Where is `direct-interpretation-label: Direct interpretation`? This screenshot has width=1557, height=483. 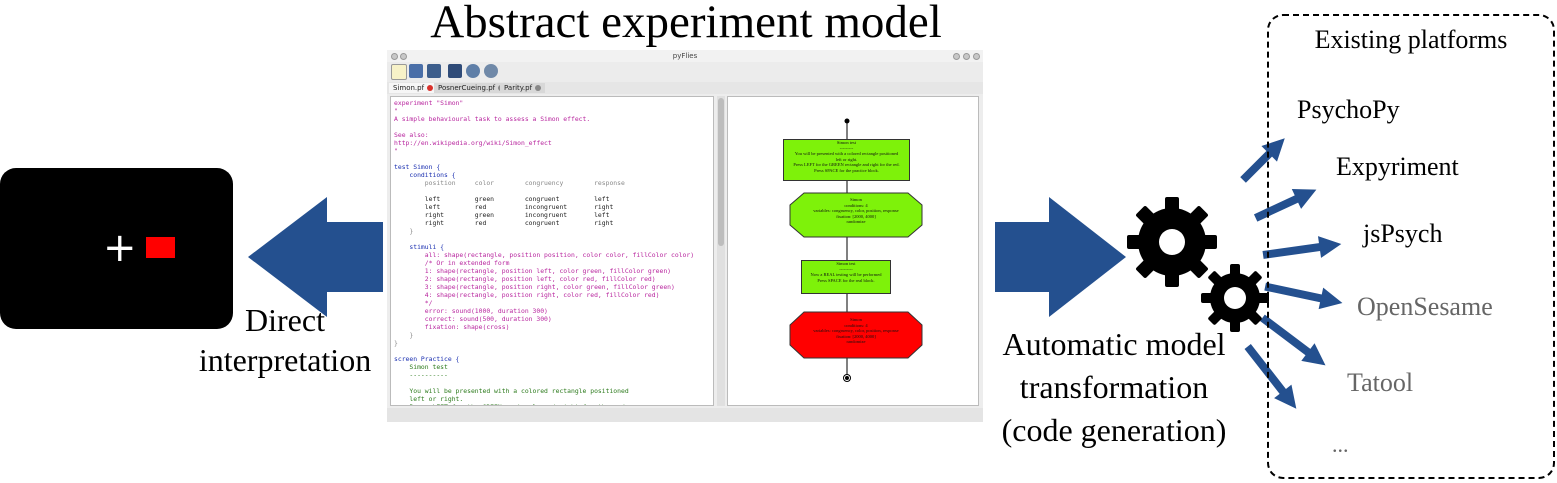 direct-interpretation-label: Direct interpretation is located at coordinates (285, 340).